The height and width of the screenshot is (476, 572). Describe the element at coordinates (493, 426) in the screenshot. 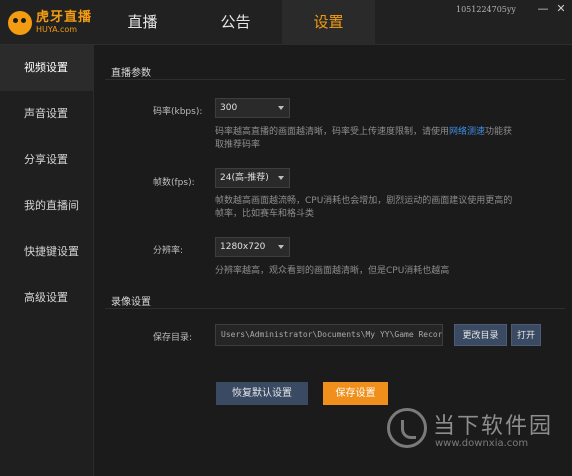

I see `watermark-text: 当下软件园` at that location.